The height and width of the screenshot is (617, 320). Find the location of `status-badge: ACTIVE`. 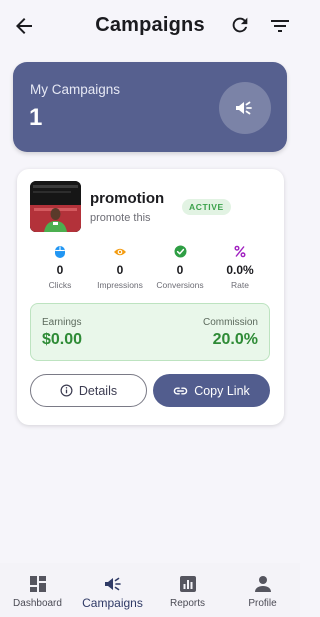

status-badge: ACTIVE is located at coordinates (206, 207).